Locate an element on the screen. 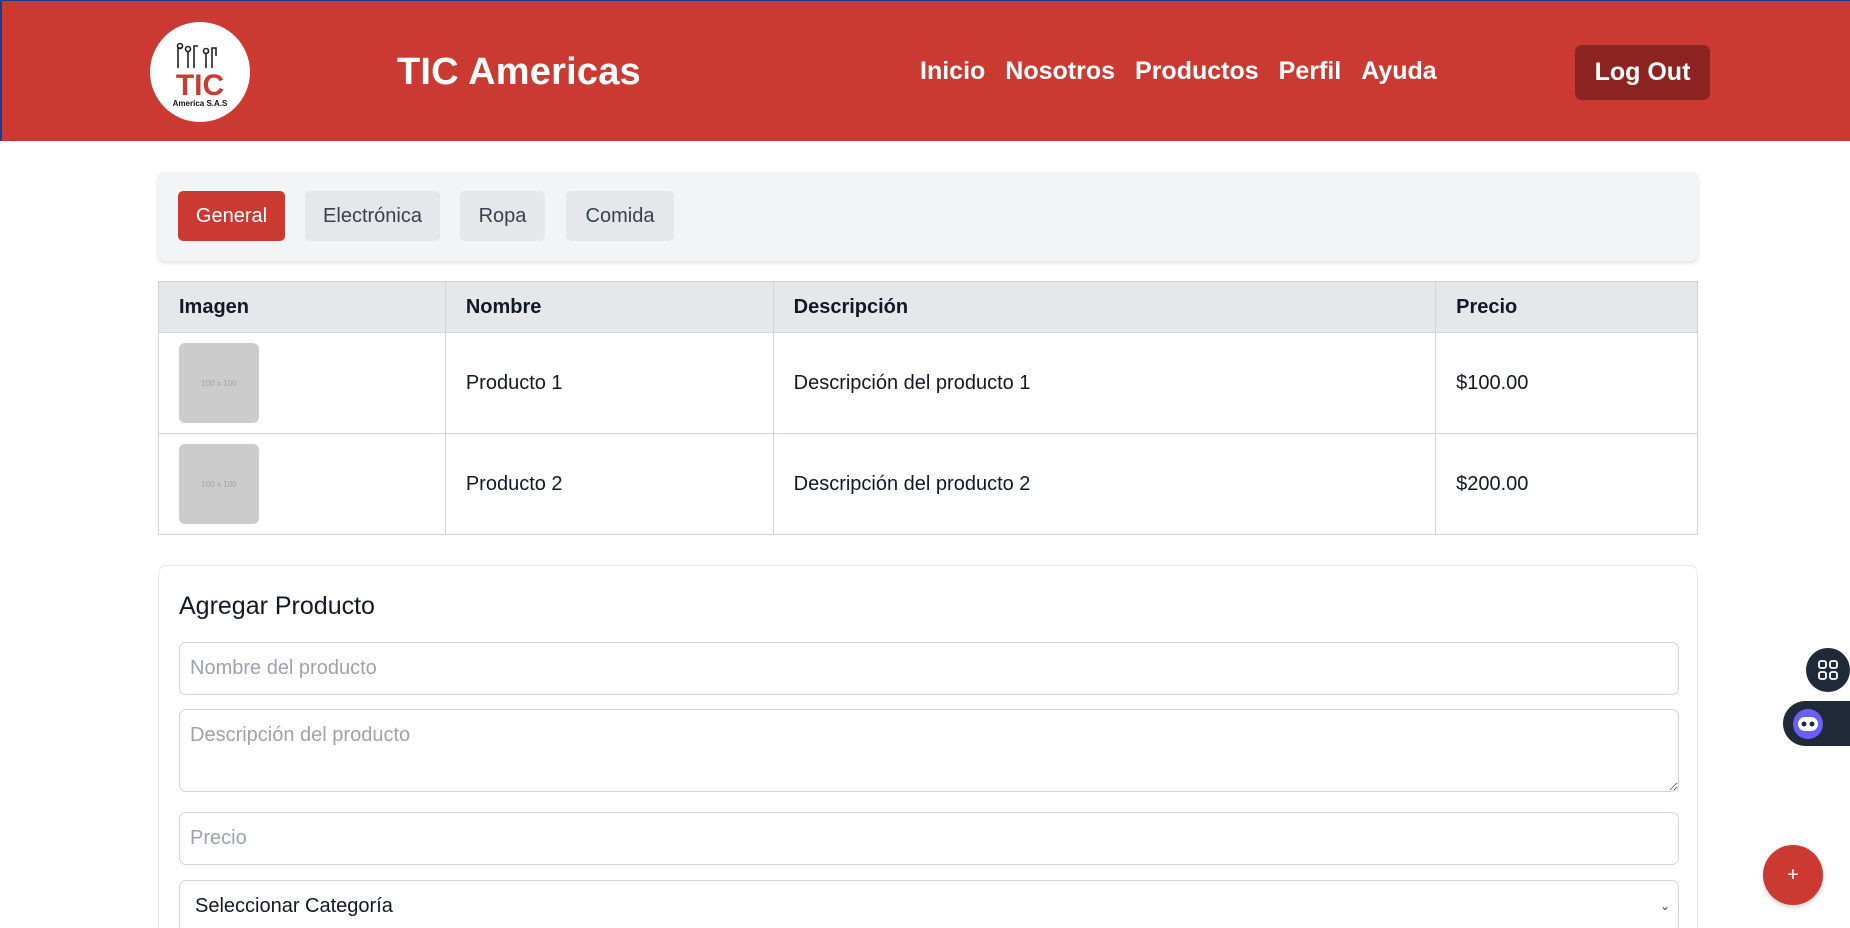 This screenshot has width=1850, height=928. logo-emblem: TIC America S.A.S is located at coordinates (200, 75).